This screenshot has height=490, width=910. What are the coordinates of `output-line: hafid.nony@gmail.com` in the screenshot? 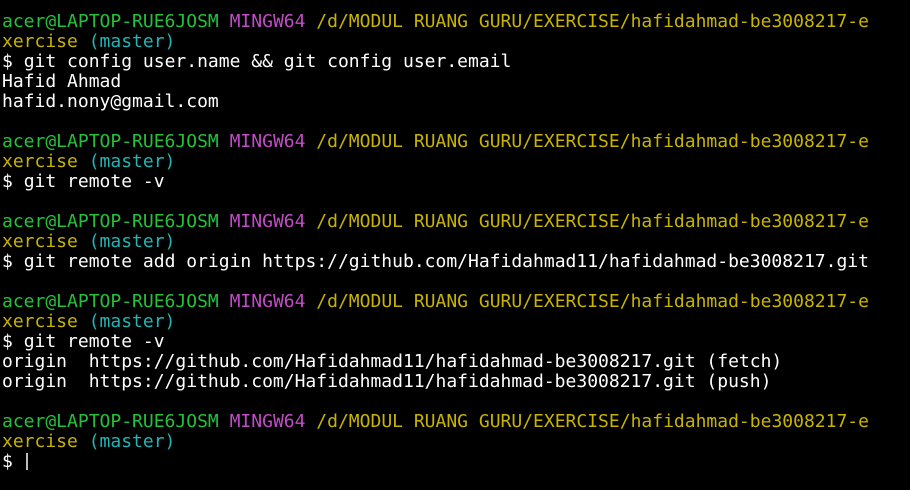 It's located at (456, 102).